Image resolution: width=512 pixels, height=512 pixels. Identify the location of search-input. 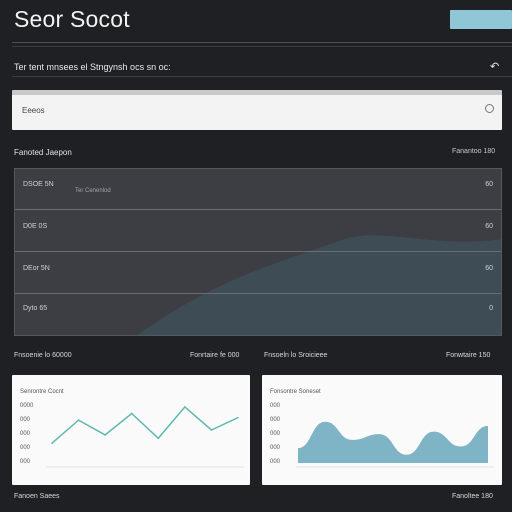
(257, 110).